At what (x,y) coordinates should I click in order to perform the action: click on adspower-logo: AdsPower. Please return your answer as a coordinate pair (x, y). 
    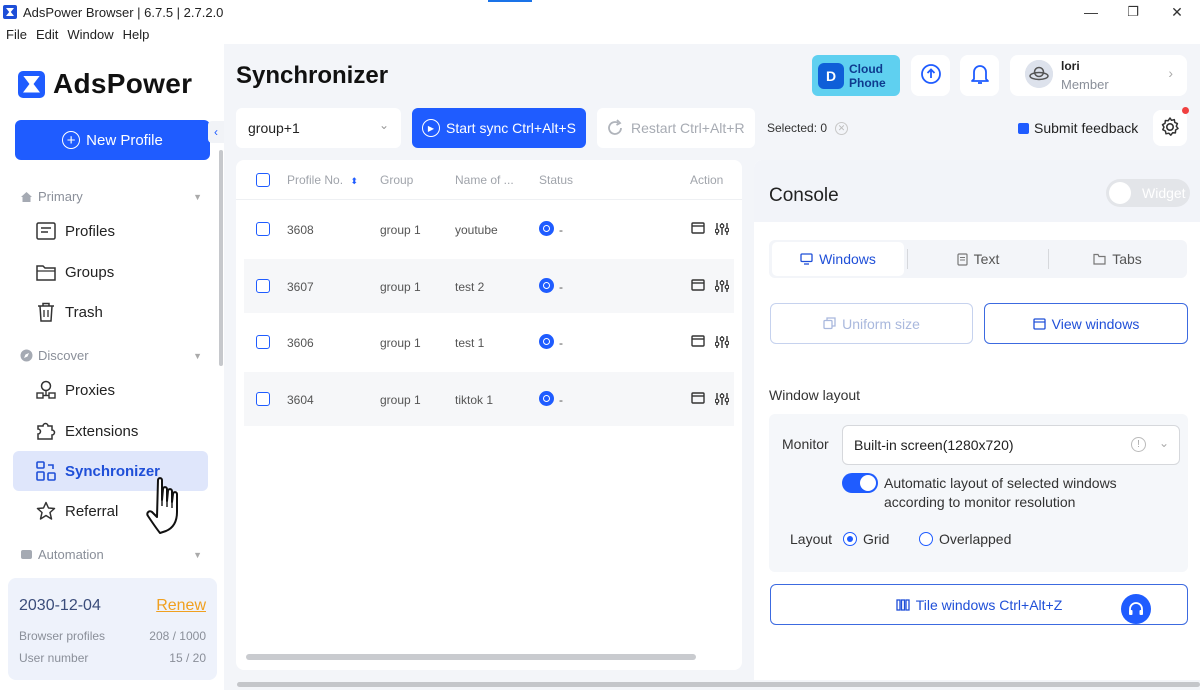
    Looking at the image, I should click on (105, 84).